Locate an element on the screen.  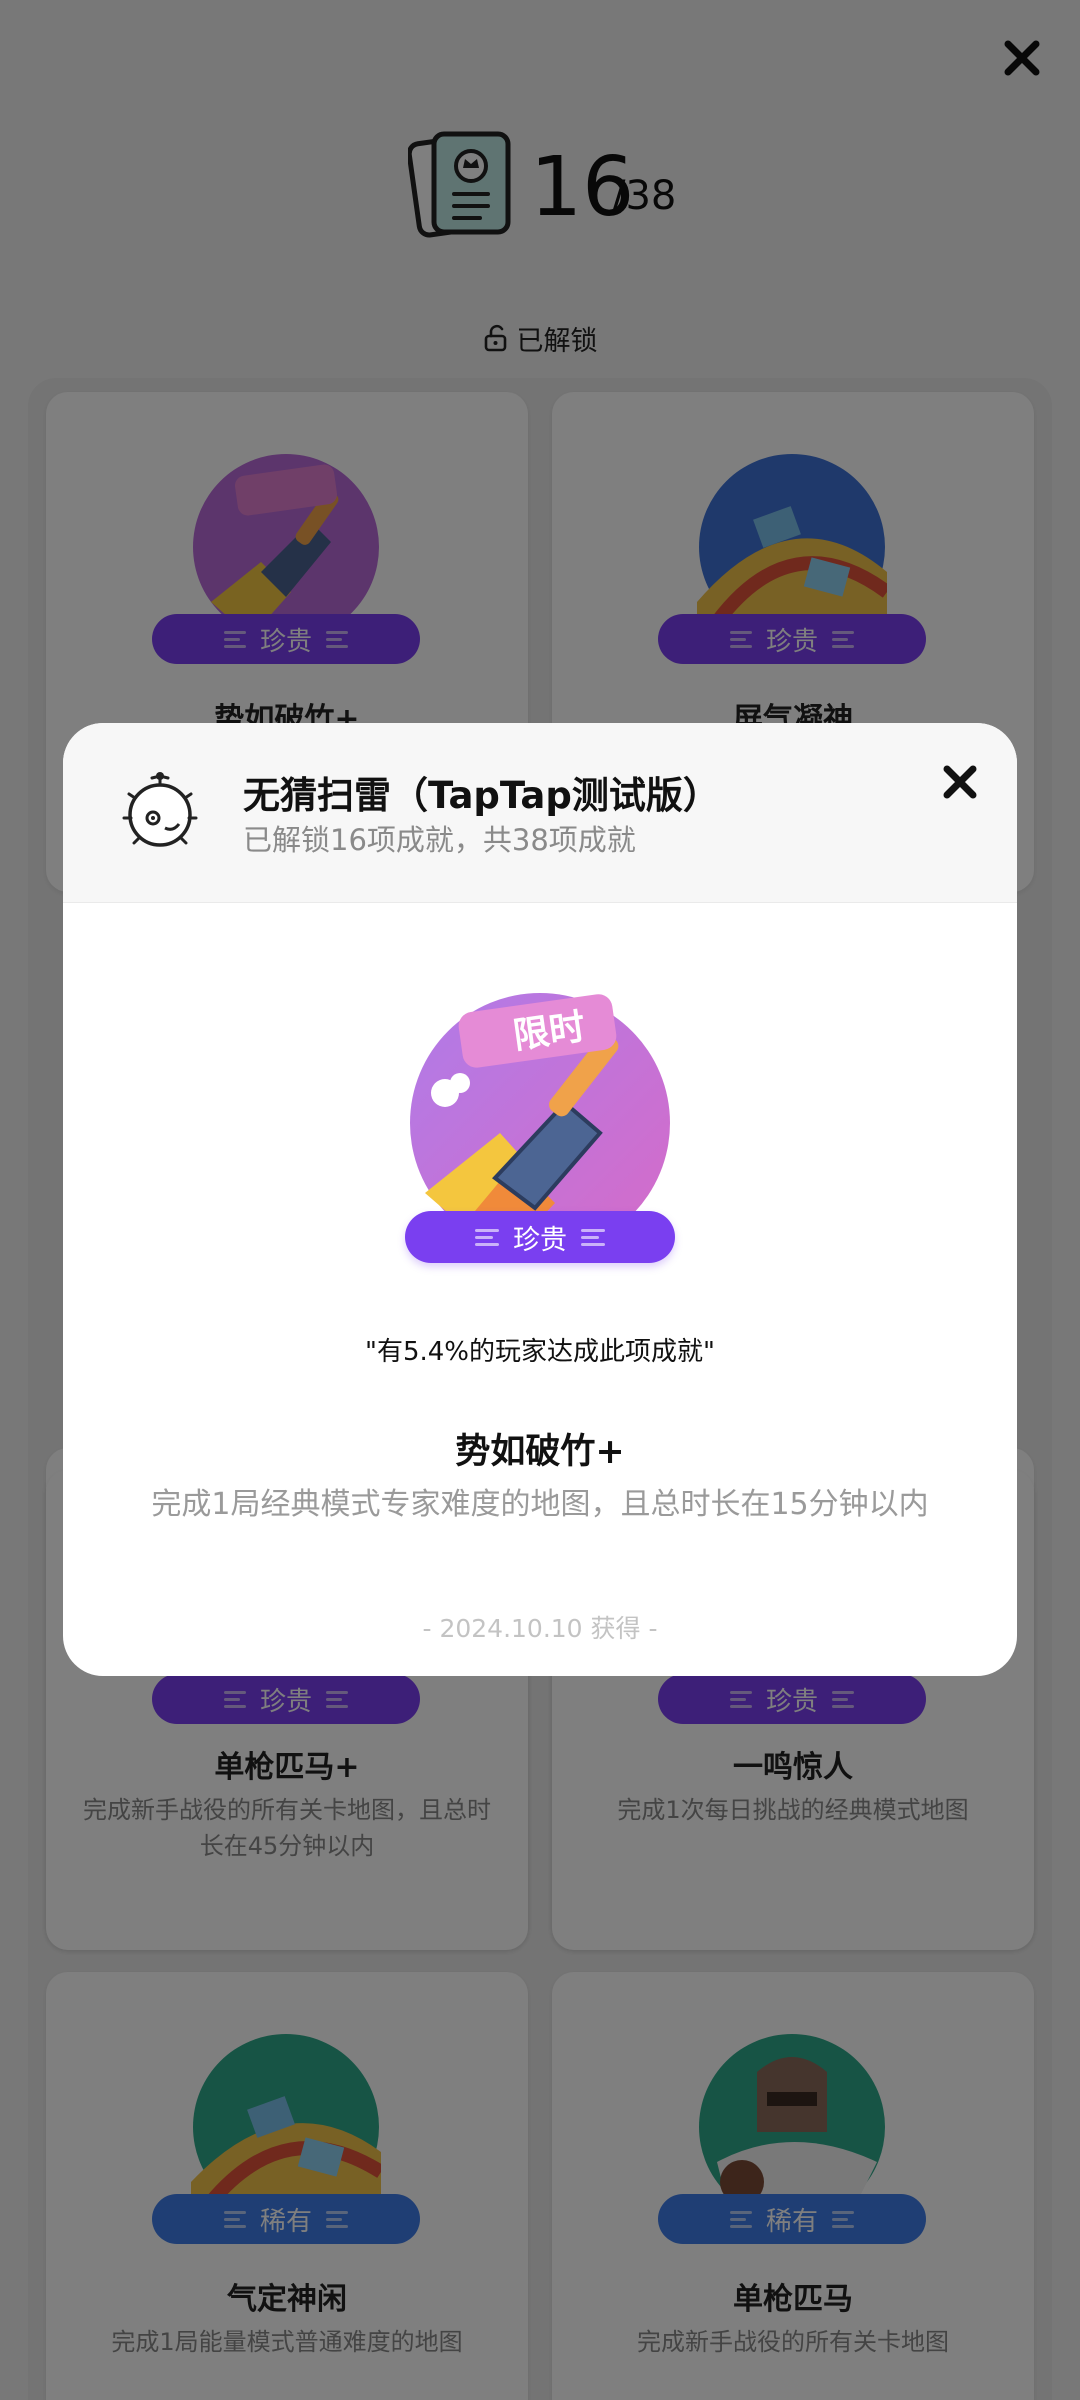
game-title: 无猜扫雷（TapTap测试版） is located at coordinates (481, 795).